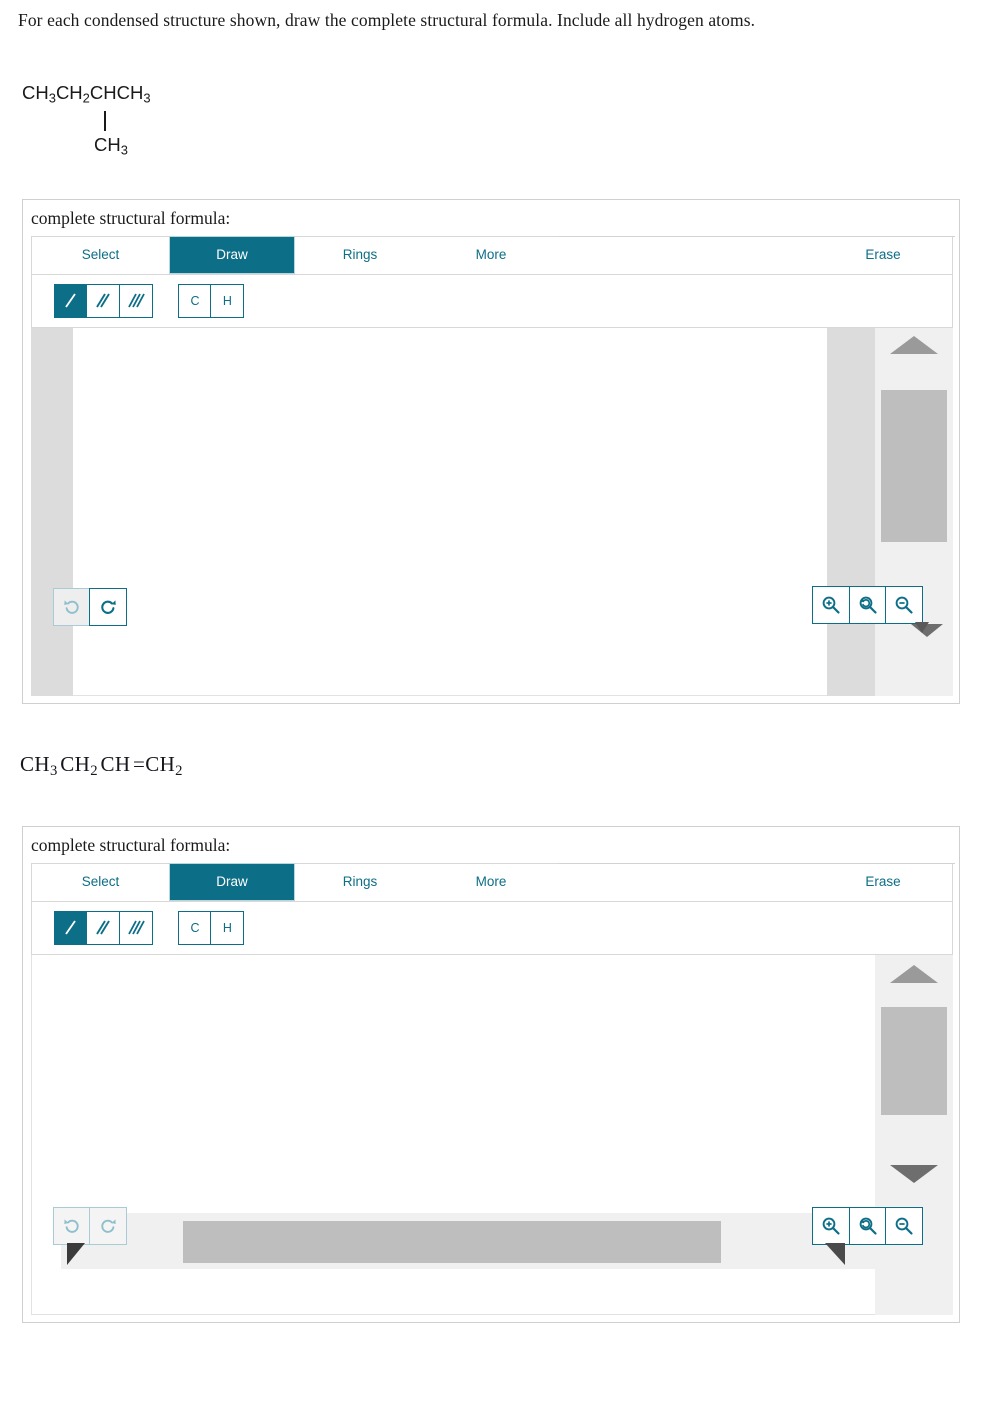 This screenshot has height=1401, width=988. What do you see at coordinates (452, 1242) in the screenshot?
I see `horizontal-scroll-thumb` at bounding box center [452, 1242].